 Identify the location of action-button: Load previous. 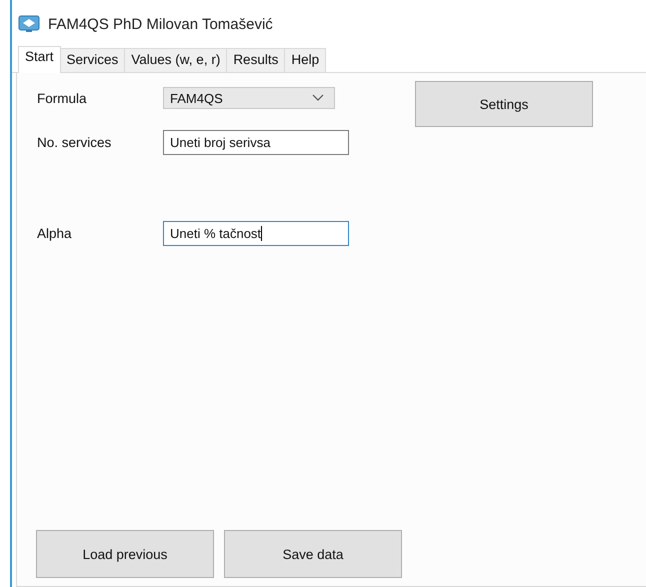
(125, 554).